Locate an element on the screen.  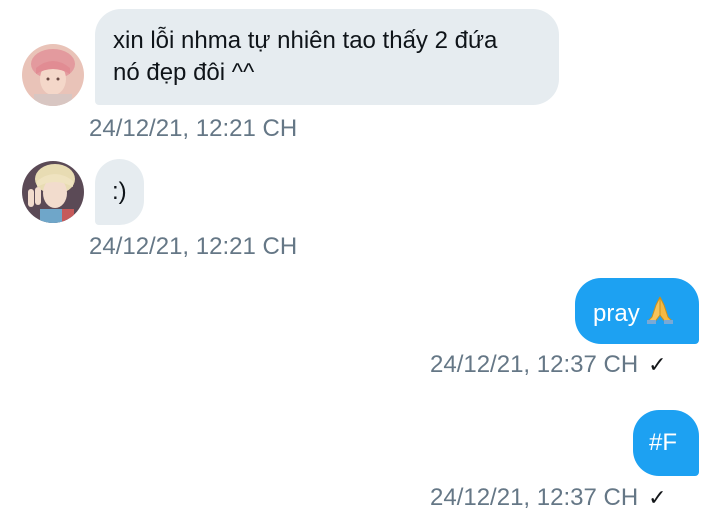
blond-hair-peace-sign-avatar-image is located at coordinates (53, 192).